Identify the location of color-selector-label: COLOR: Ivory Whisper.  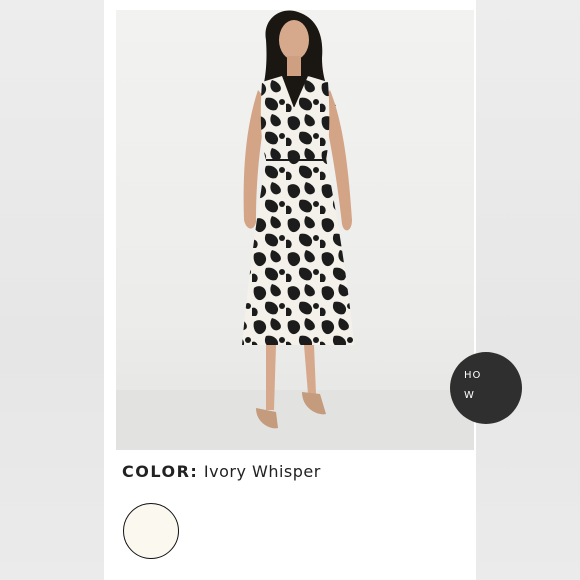
(221, 471).